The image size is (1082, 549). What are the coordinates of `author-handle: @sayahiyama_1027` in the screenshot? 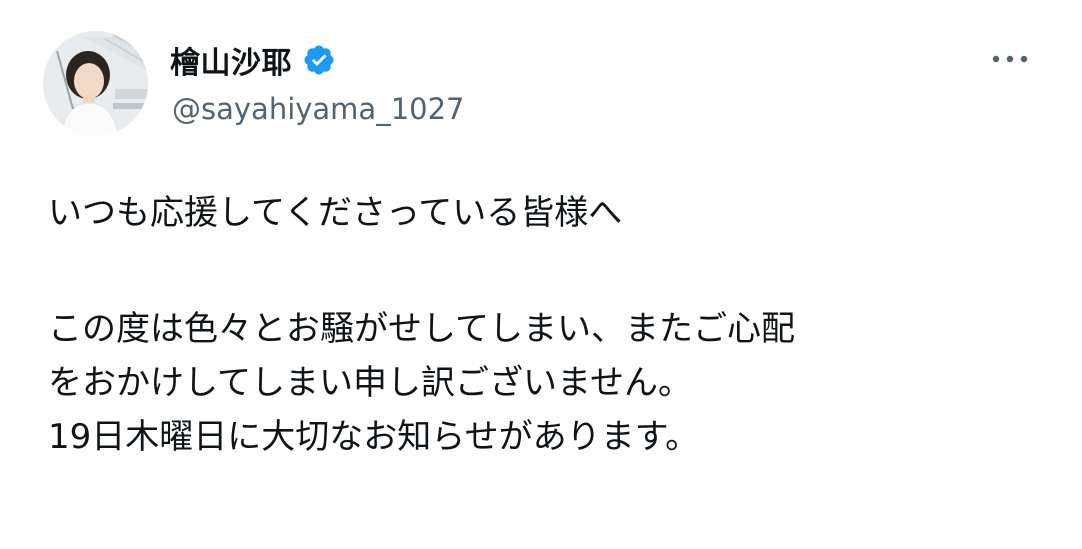 It's located at (318, 109).